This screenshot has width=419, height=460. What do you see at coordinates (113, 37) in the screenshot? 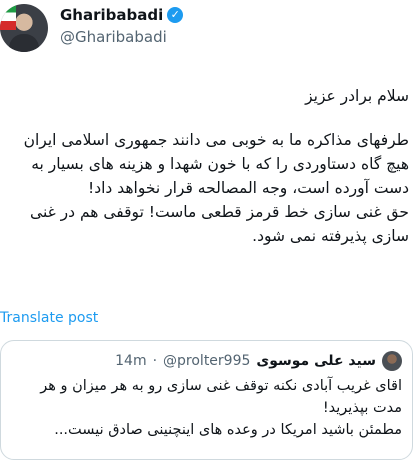
I see `author-handle: @Gharibabadi` at bounding box center [113, 37].